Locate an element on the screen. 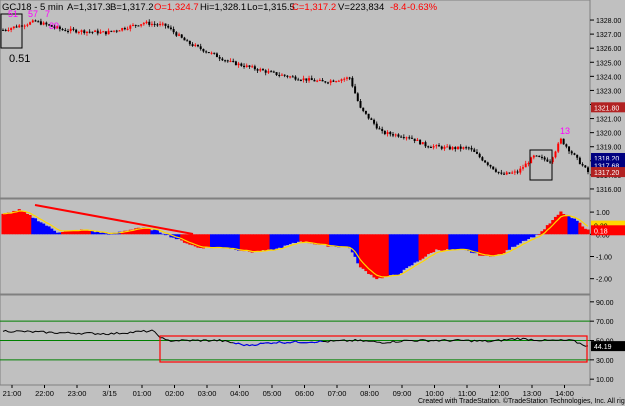 This screenshot has height=406, width=625. osc-tick-label: 1.00 is located at coordinates (603, 213).